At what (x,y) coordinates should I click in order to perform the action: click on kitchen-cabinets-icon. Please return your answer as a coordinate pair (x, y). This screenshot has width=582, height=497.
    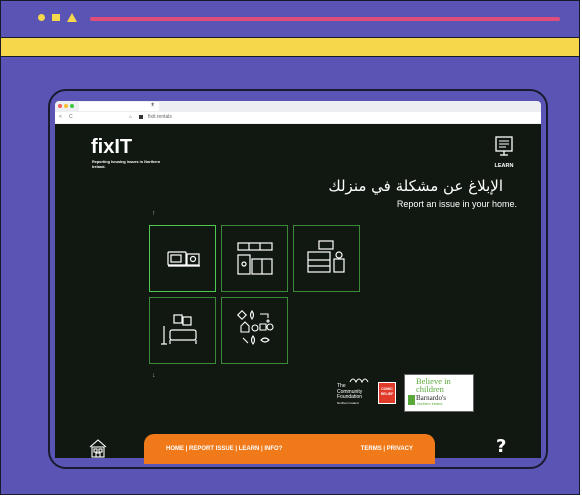
    Looking at the image, I should click on (255, 258).